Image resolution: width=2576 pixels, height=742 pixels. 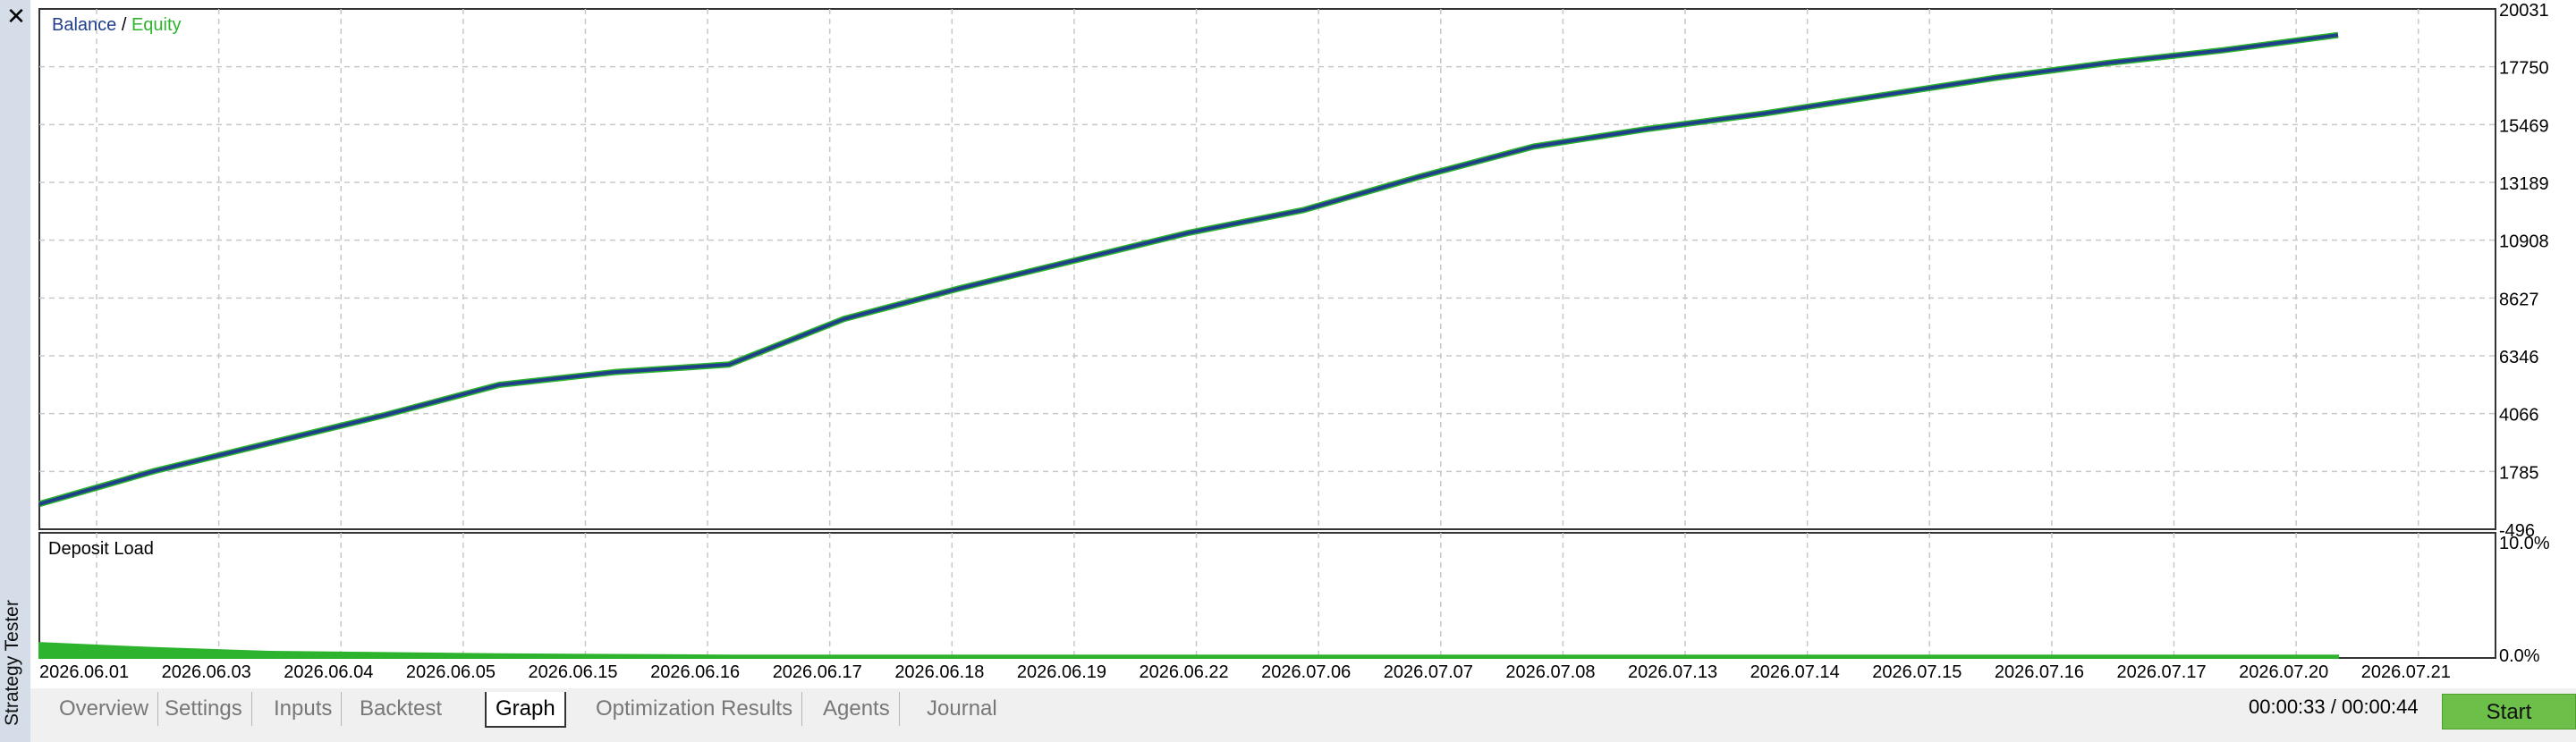 What do you see at coordinates (962, 709) in the screenshot?
I see `tab-journal: Journal` at bounding box center [962, 709].